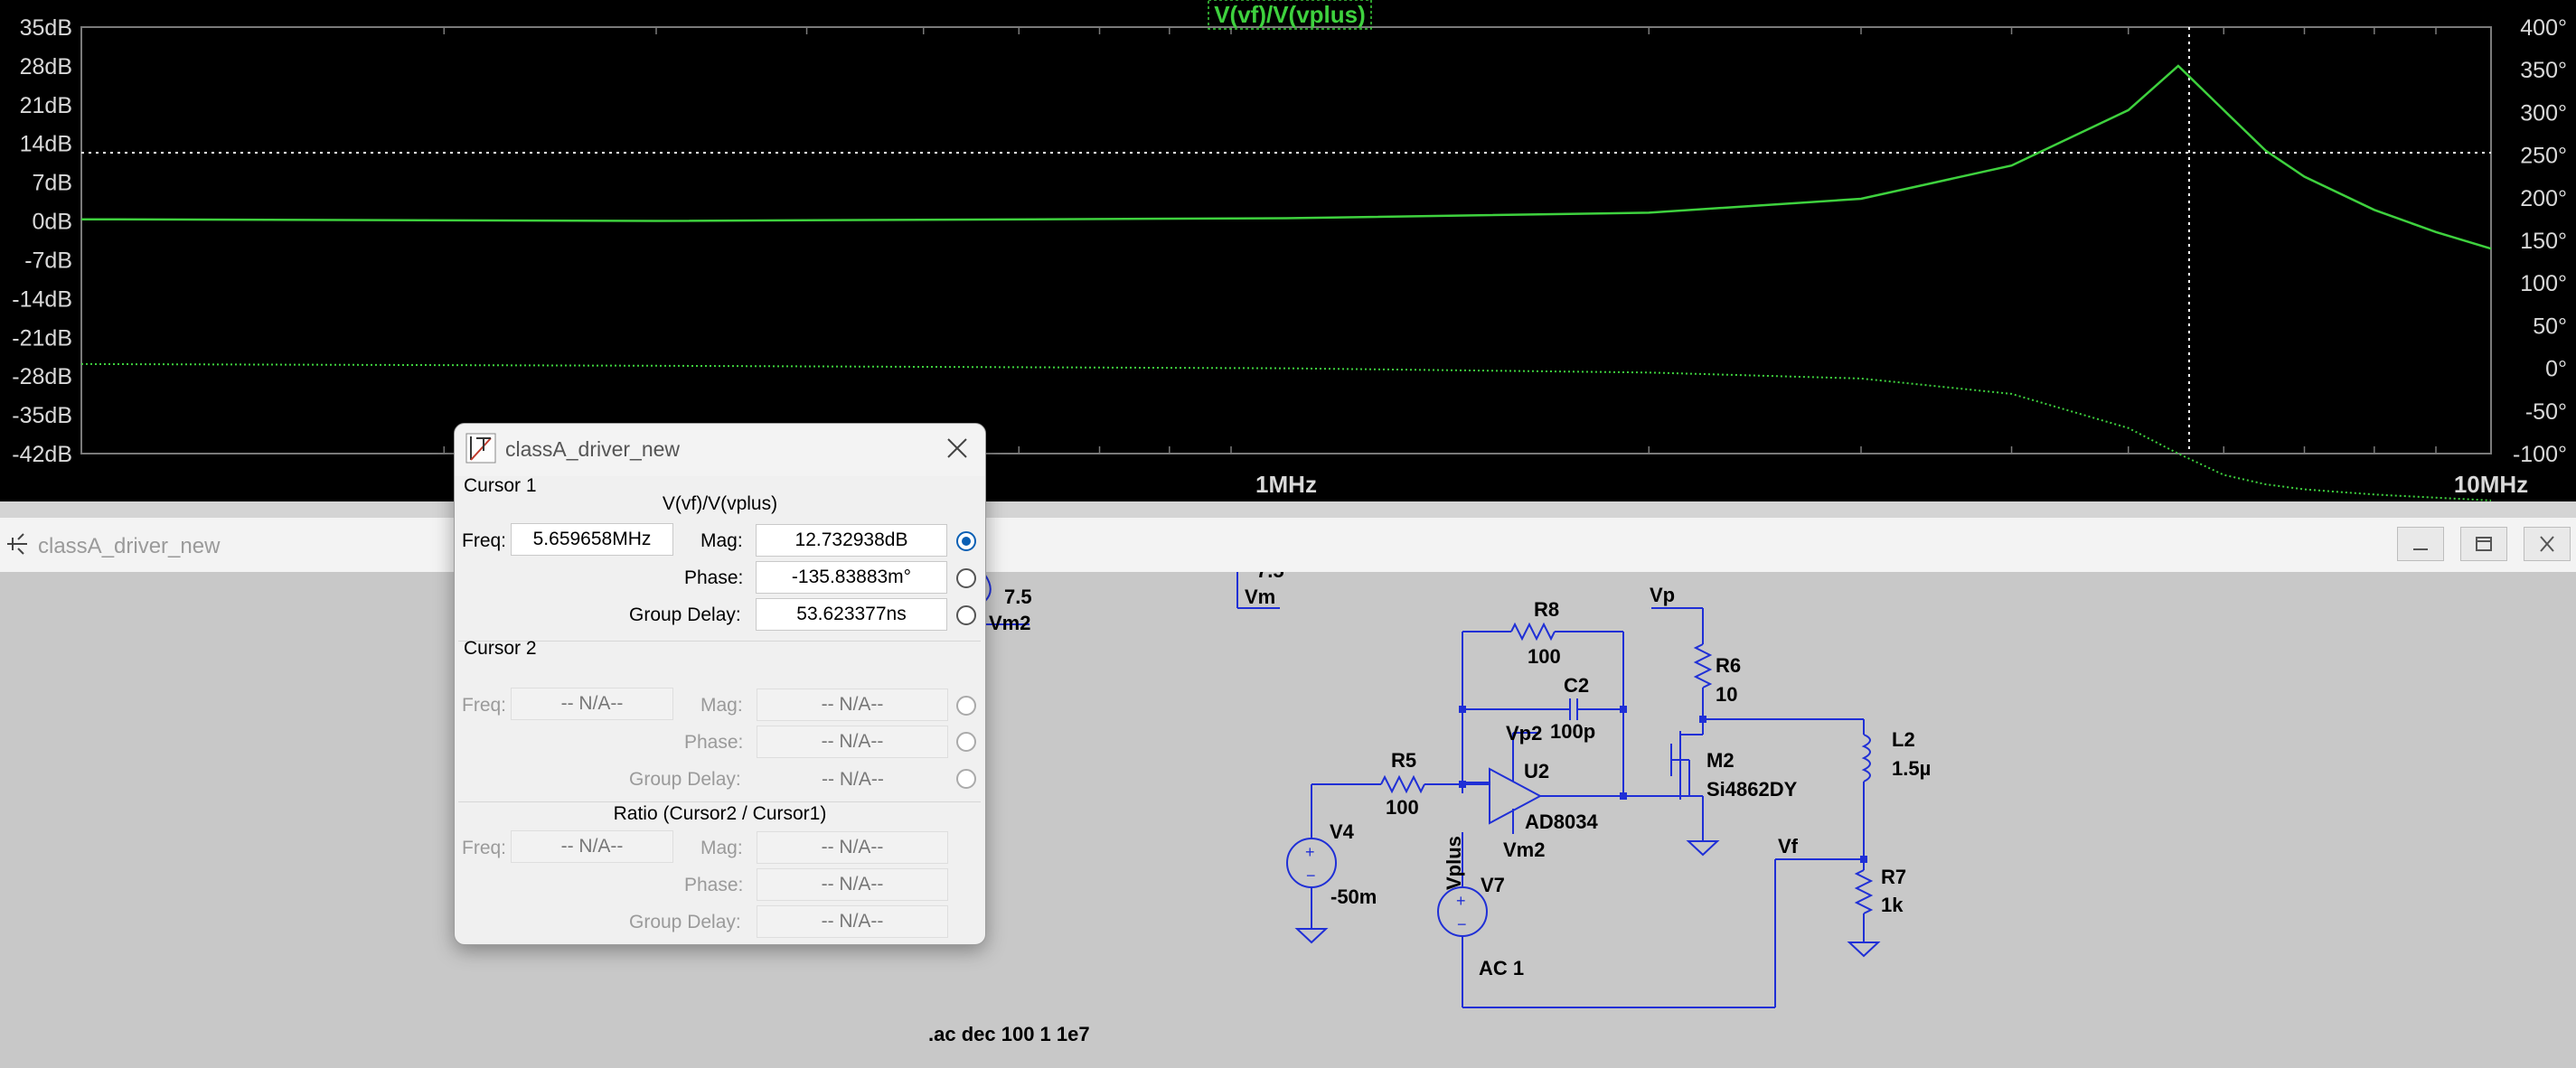  I want to click on close-window-button, so click(2547, 544).